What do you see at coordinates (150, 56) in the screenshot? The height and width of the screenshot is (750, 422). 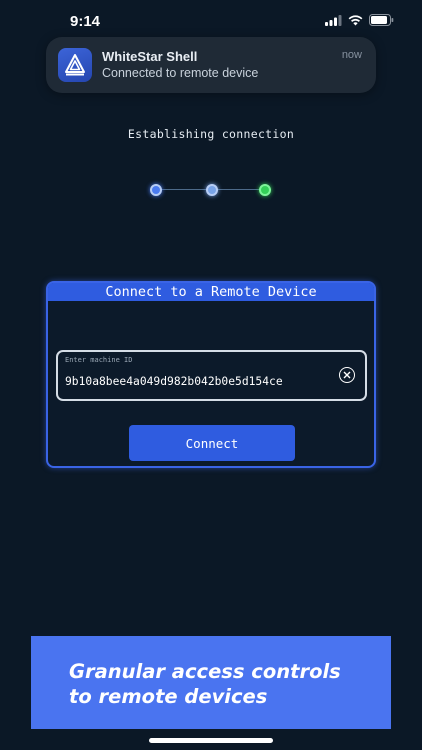 I see `notification-app-name: WhiteStar Shell` at bounding box center [150, 56].